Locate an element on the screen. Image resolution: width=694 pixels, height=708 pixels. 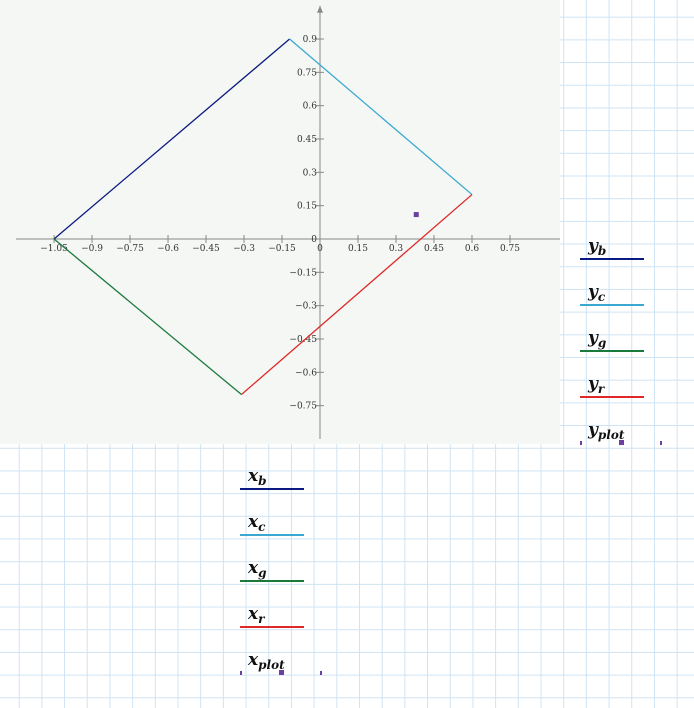
x-tick-label: −0.45 is located at coordinates (206, 249).